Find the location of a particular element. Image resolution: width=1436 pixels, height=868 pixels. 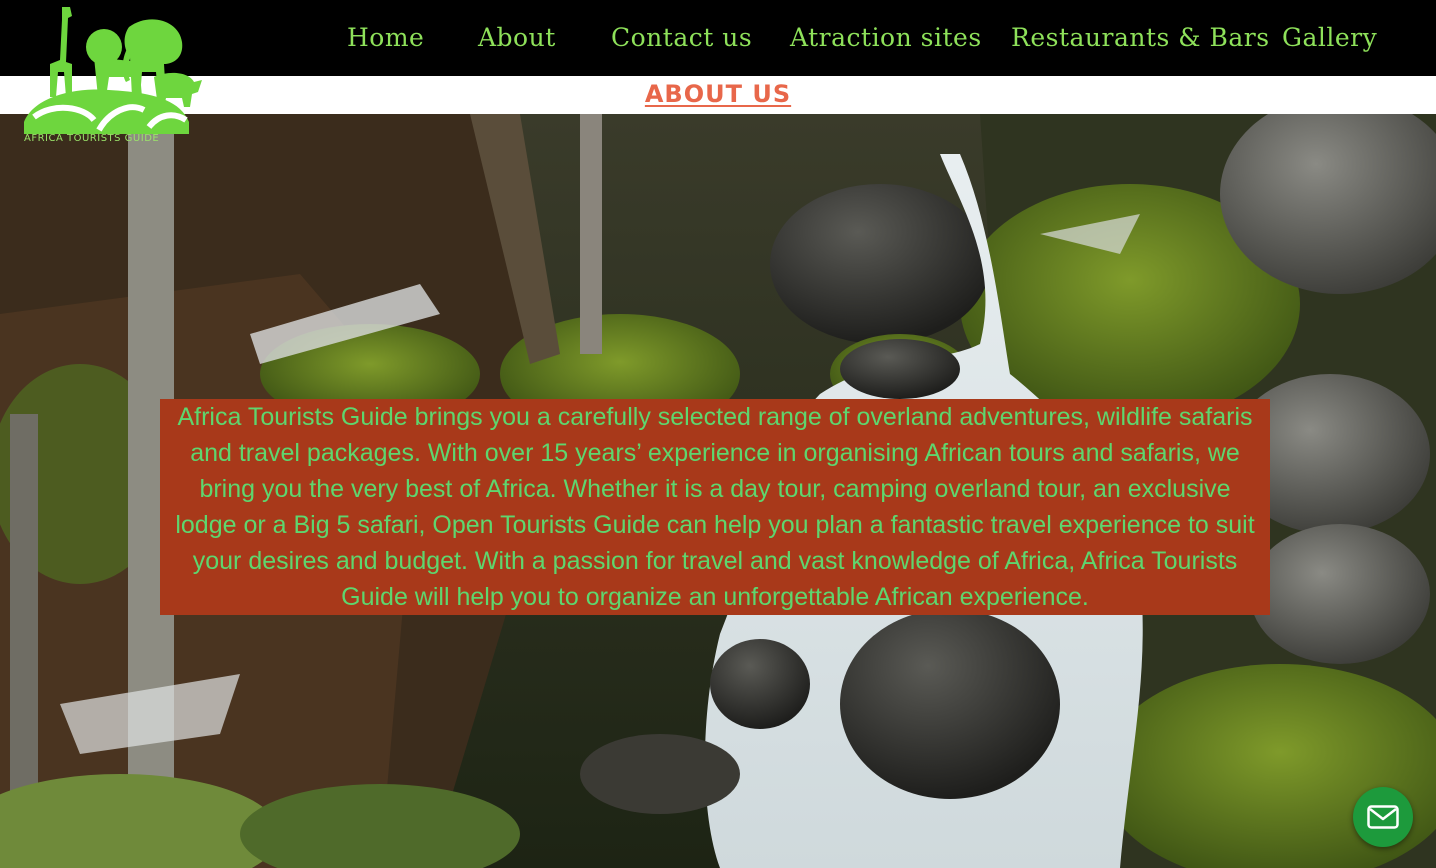

nav-item-contact-us: Contact us is located at coordinates (681, 38).